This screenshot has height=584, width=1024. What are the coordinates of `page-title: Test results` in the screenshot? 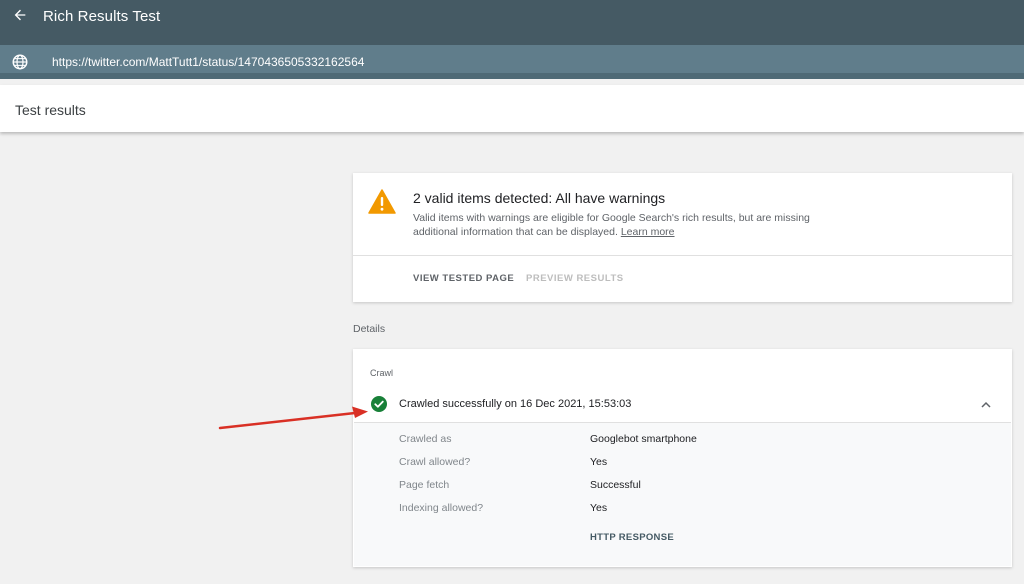 It's located at (50, 110).